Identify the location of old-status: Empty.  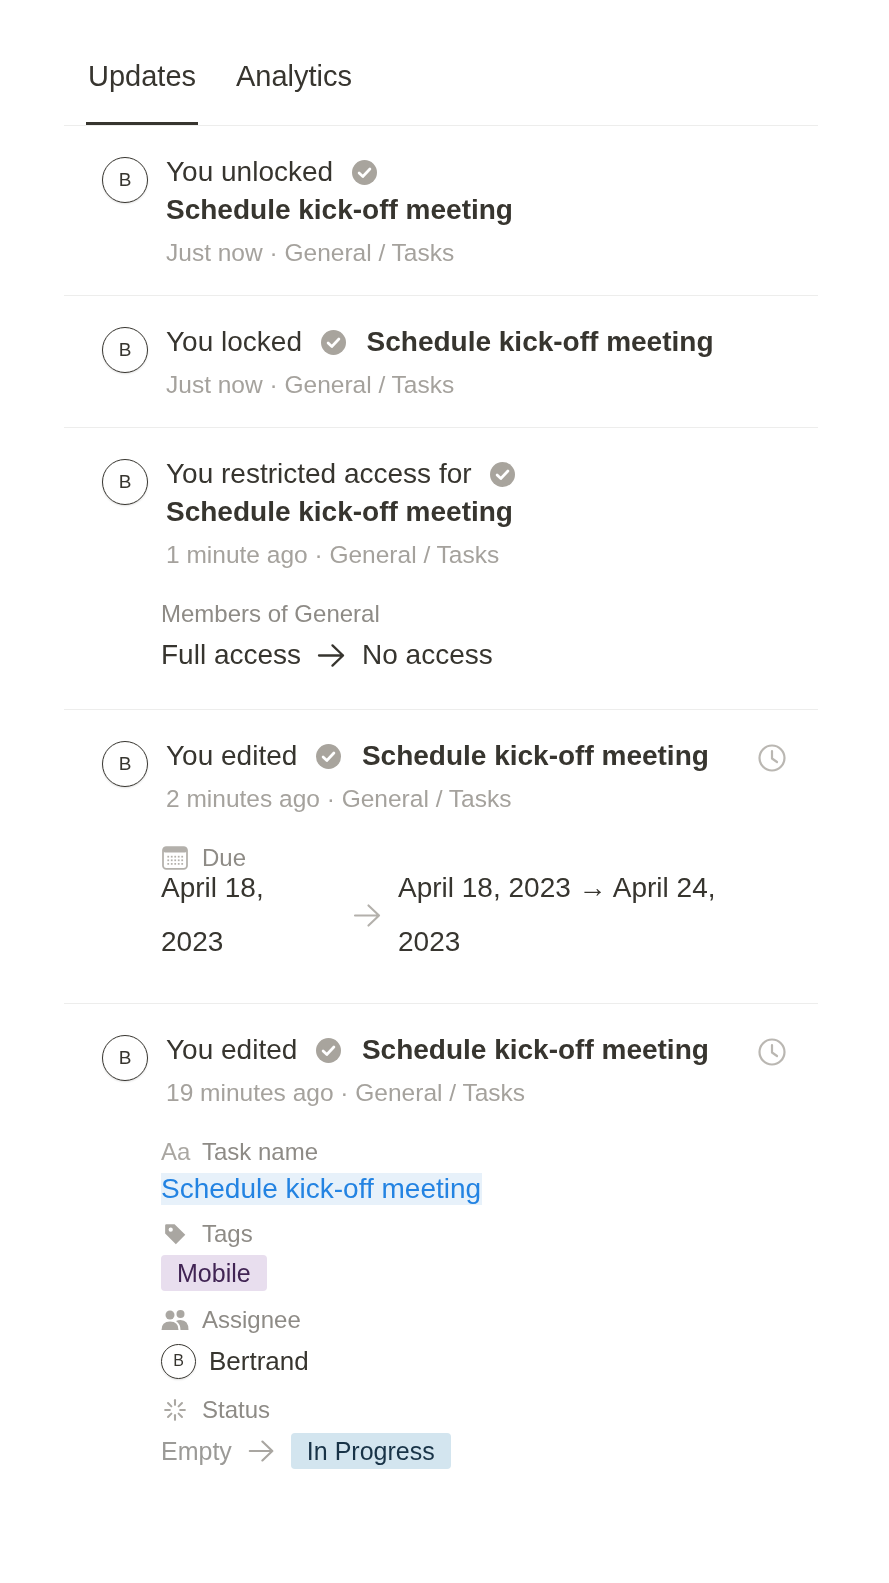
(196, 1451).